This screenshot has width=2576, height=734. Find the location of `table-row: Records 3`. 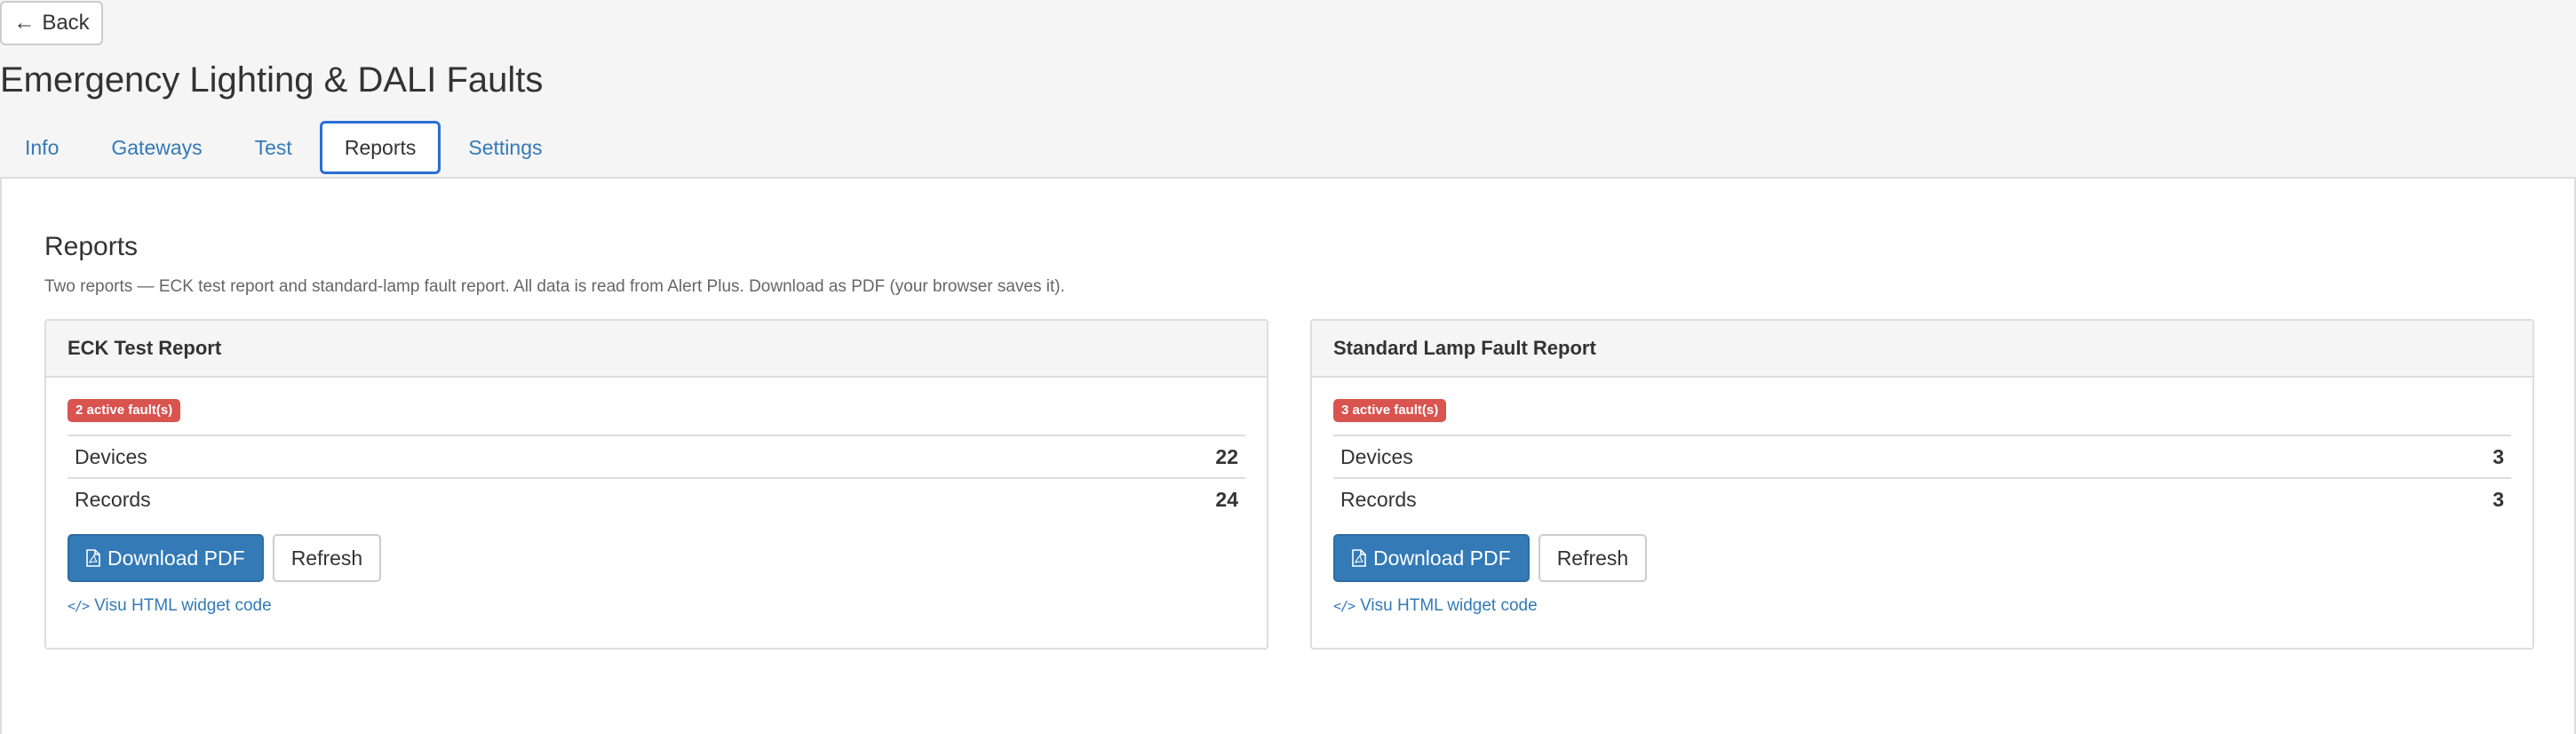

table-row: Records 3 is located at coordinates (1922, 498).